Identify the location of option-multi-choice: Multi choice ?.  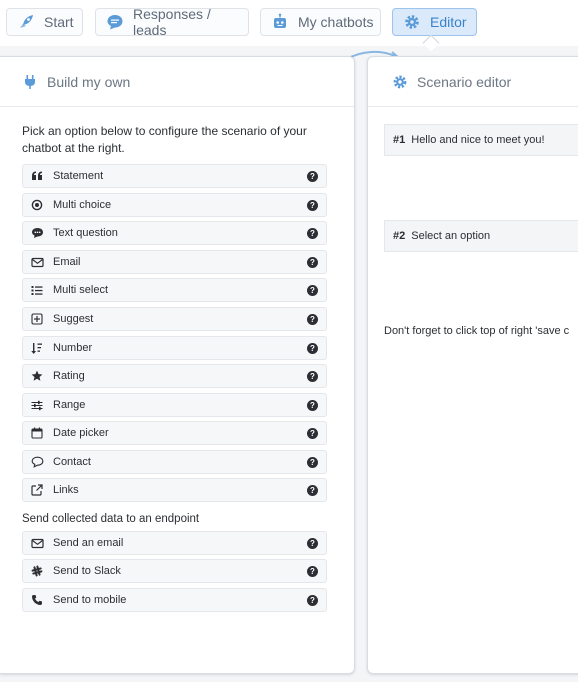
(174, 205).